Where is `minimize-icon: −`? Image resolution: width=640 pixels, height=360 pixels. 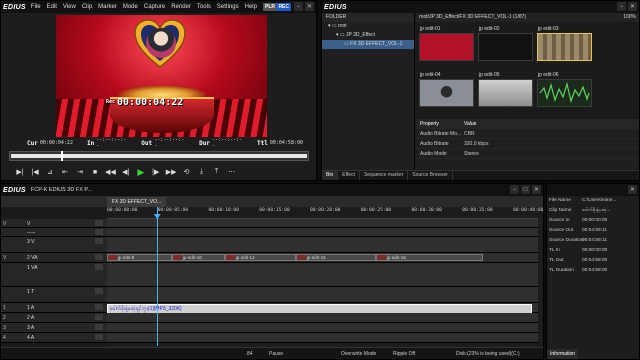 minimize-icon: − is located at coordinates (298, 6).